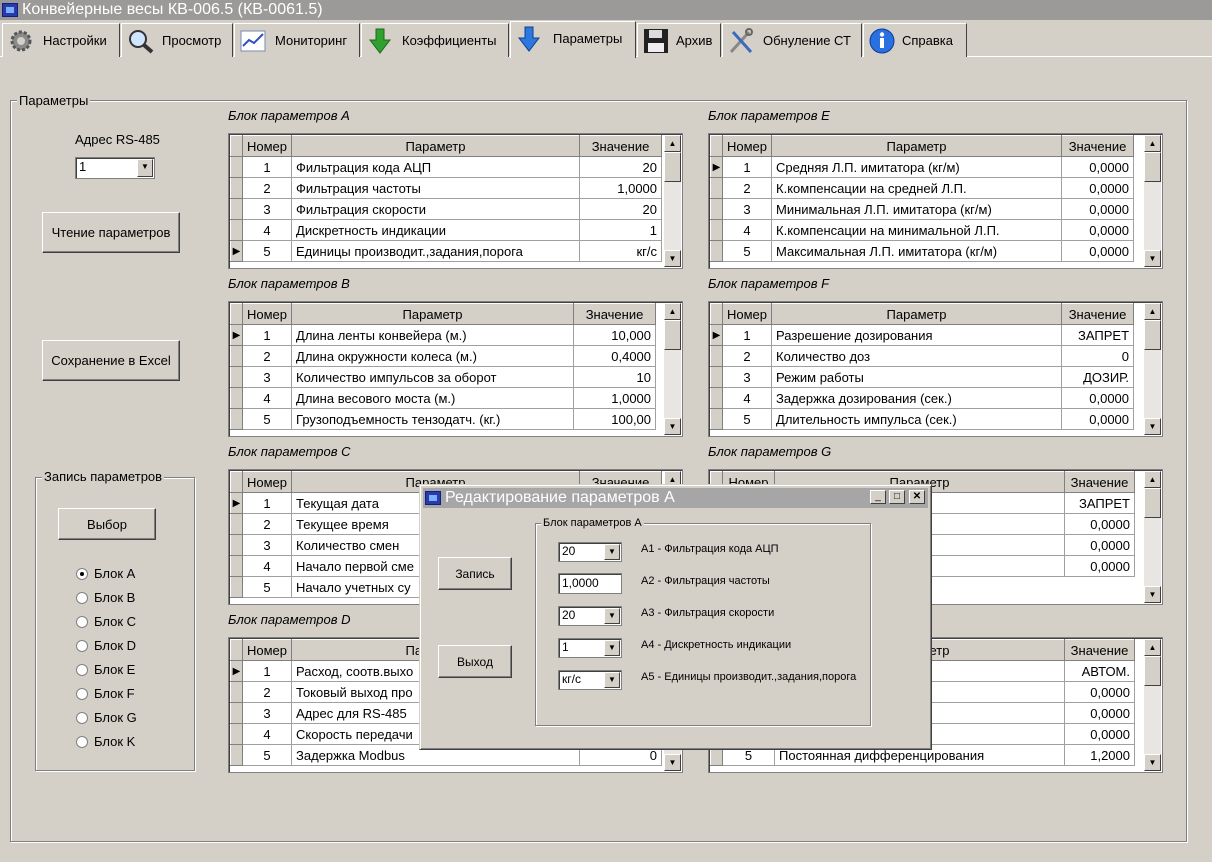 This screenshot has width=1212, height=862. I want to click on table-row: 4 Длина весового моста (м.) 1,0000, so click(443, 398).